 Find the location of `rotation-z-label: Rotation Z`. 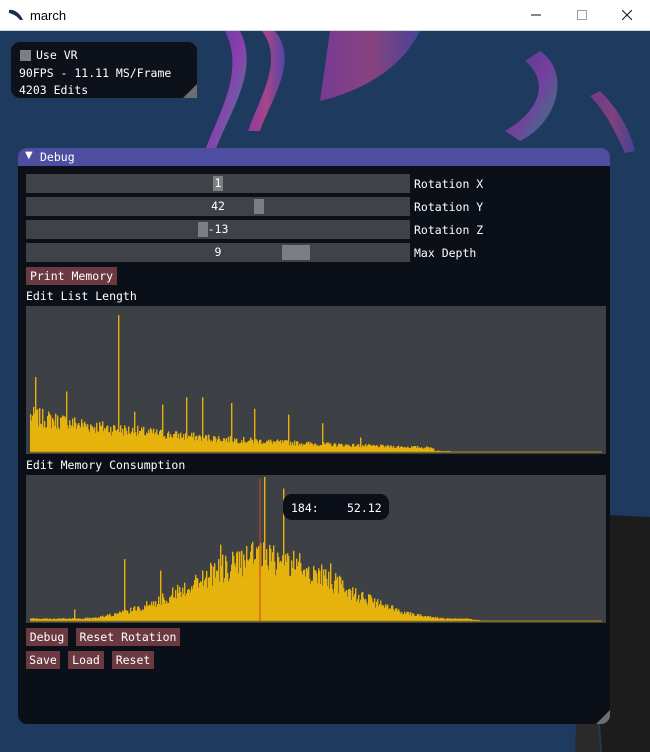

rotation-z-label: Rotation Z is located at coordinates (449, 230).